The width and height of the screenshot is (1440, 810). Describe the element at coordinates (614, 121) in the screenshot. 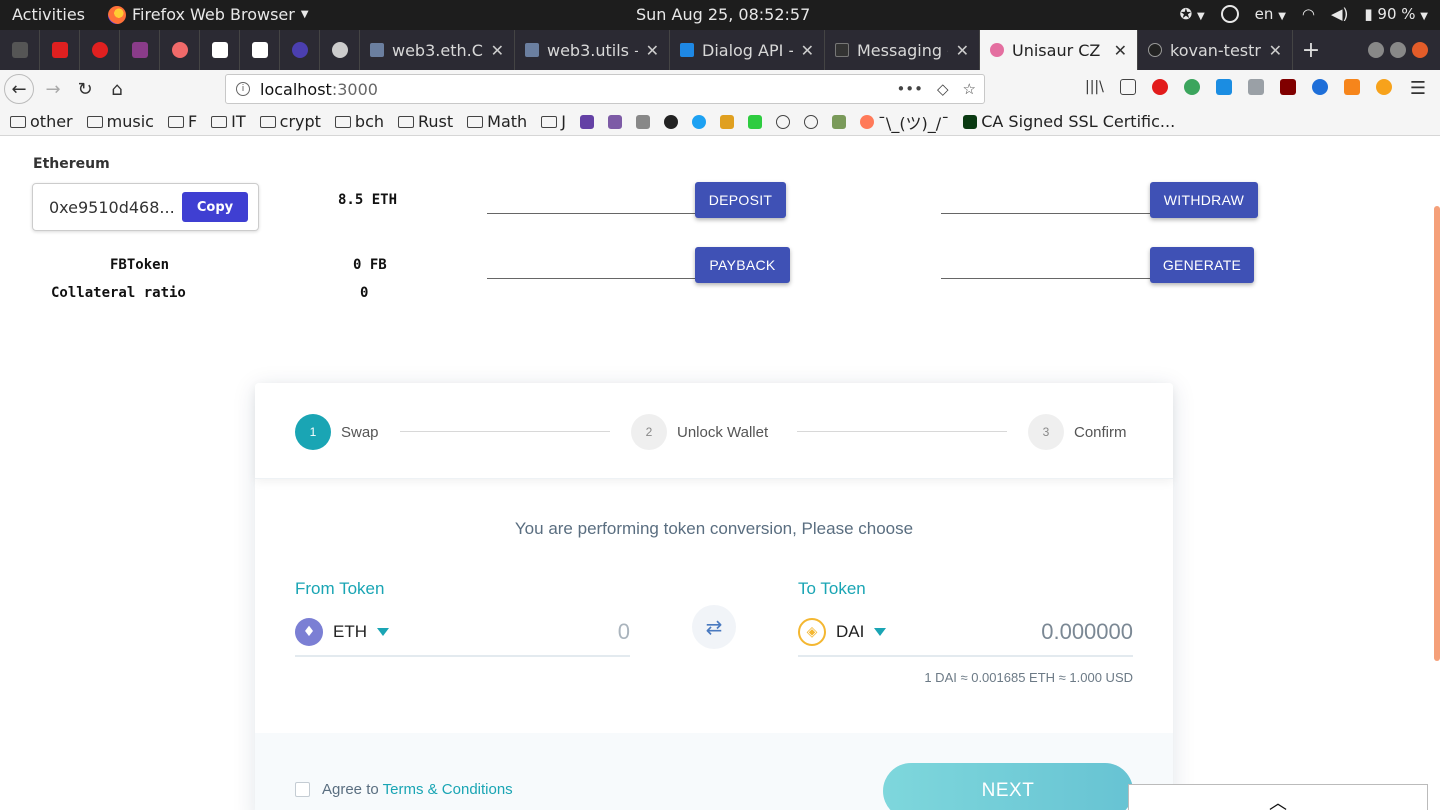

I see `haskell-icon` at that location.